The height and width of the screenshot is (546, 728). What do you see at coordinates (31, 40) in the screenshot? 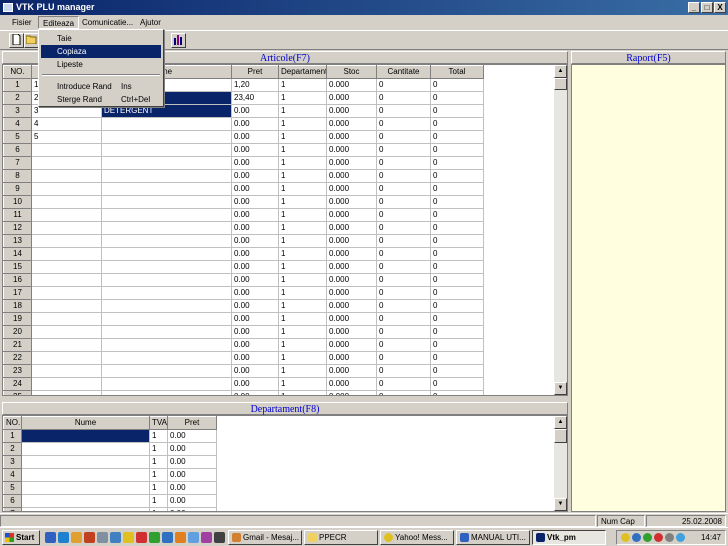
I see `open-file-button` at bounding box center [31, 40].